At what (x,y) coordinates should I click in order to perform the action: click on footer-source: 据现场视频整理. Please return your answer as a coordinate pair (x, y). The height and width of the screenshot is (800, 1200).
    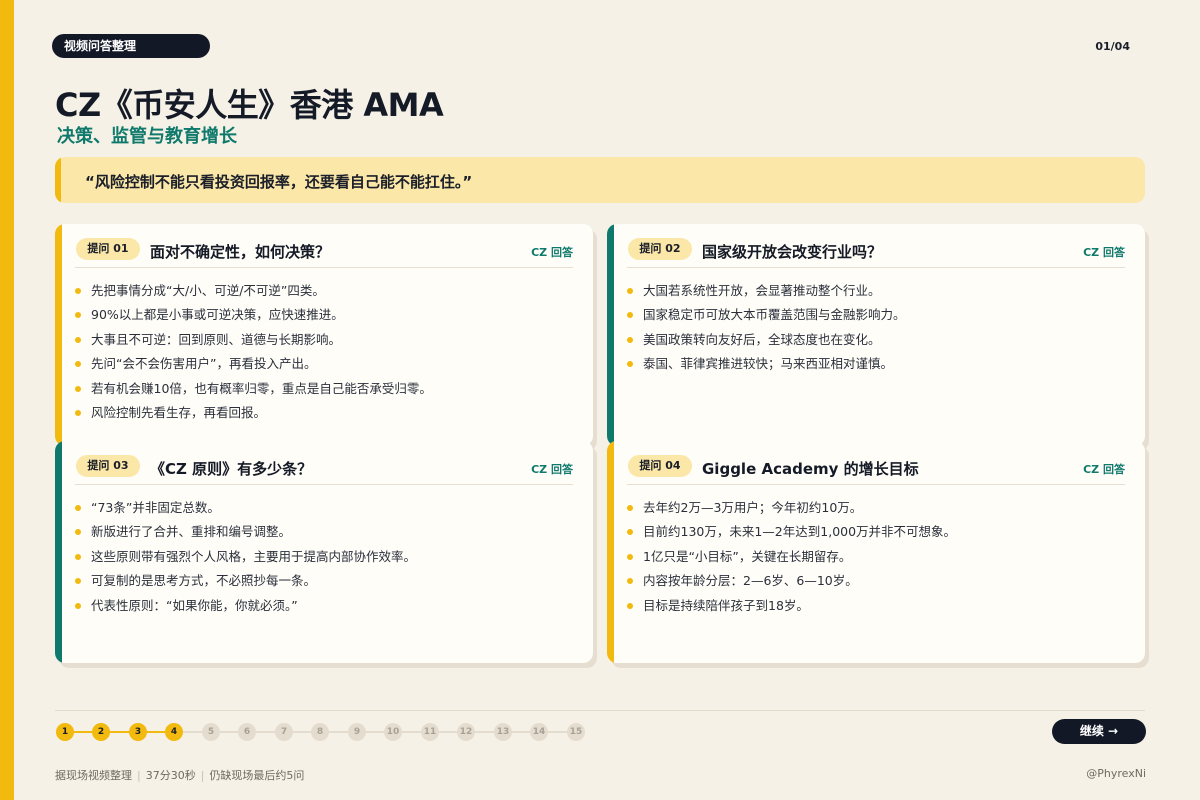
    Looking at the image, I should click on (93, 775).